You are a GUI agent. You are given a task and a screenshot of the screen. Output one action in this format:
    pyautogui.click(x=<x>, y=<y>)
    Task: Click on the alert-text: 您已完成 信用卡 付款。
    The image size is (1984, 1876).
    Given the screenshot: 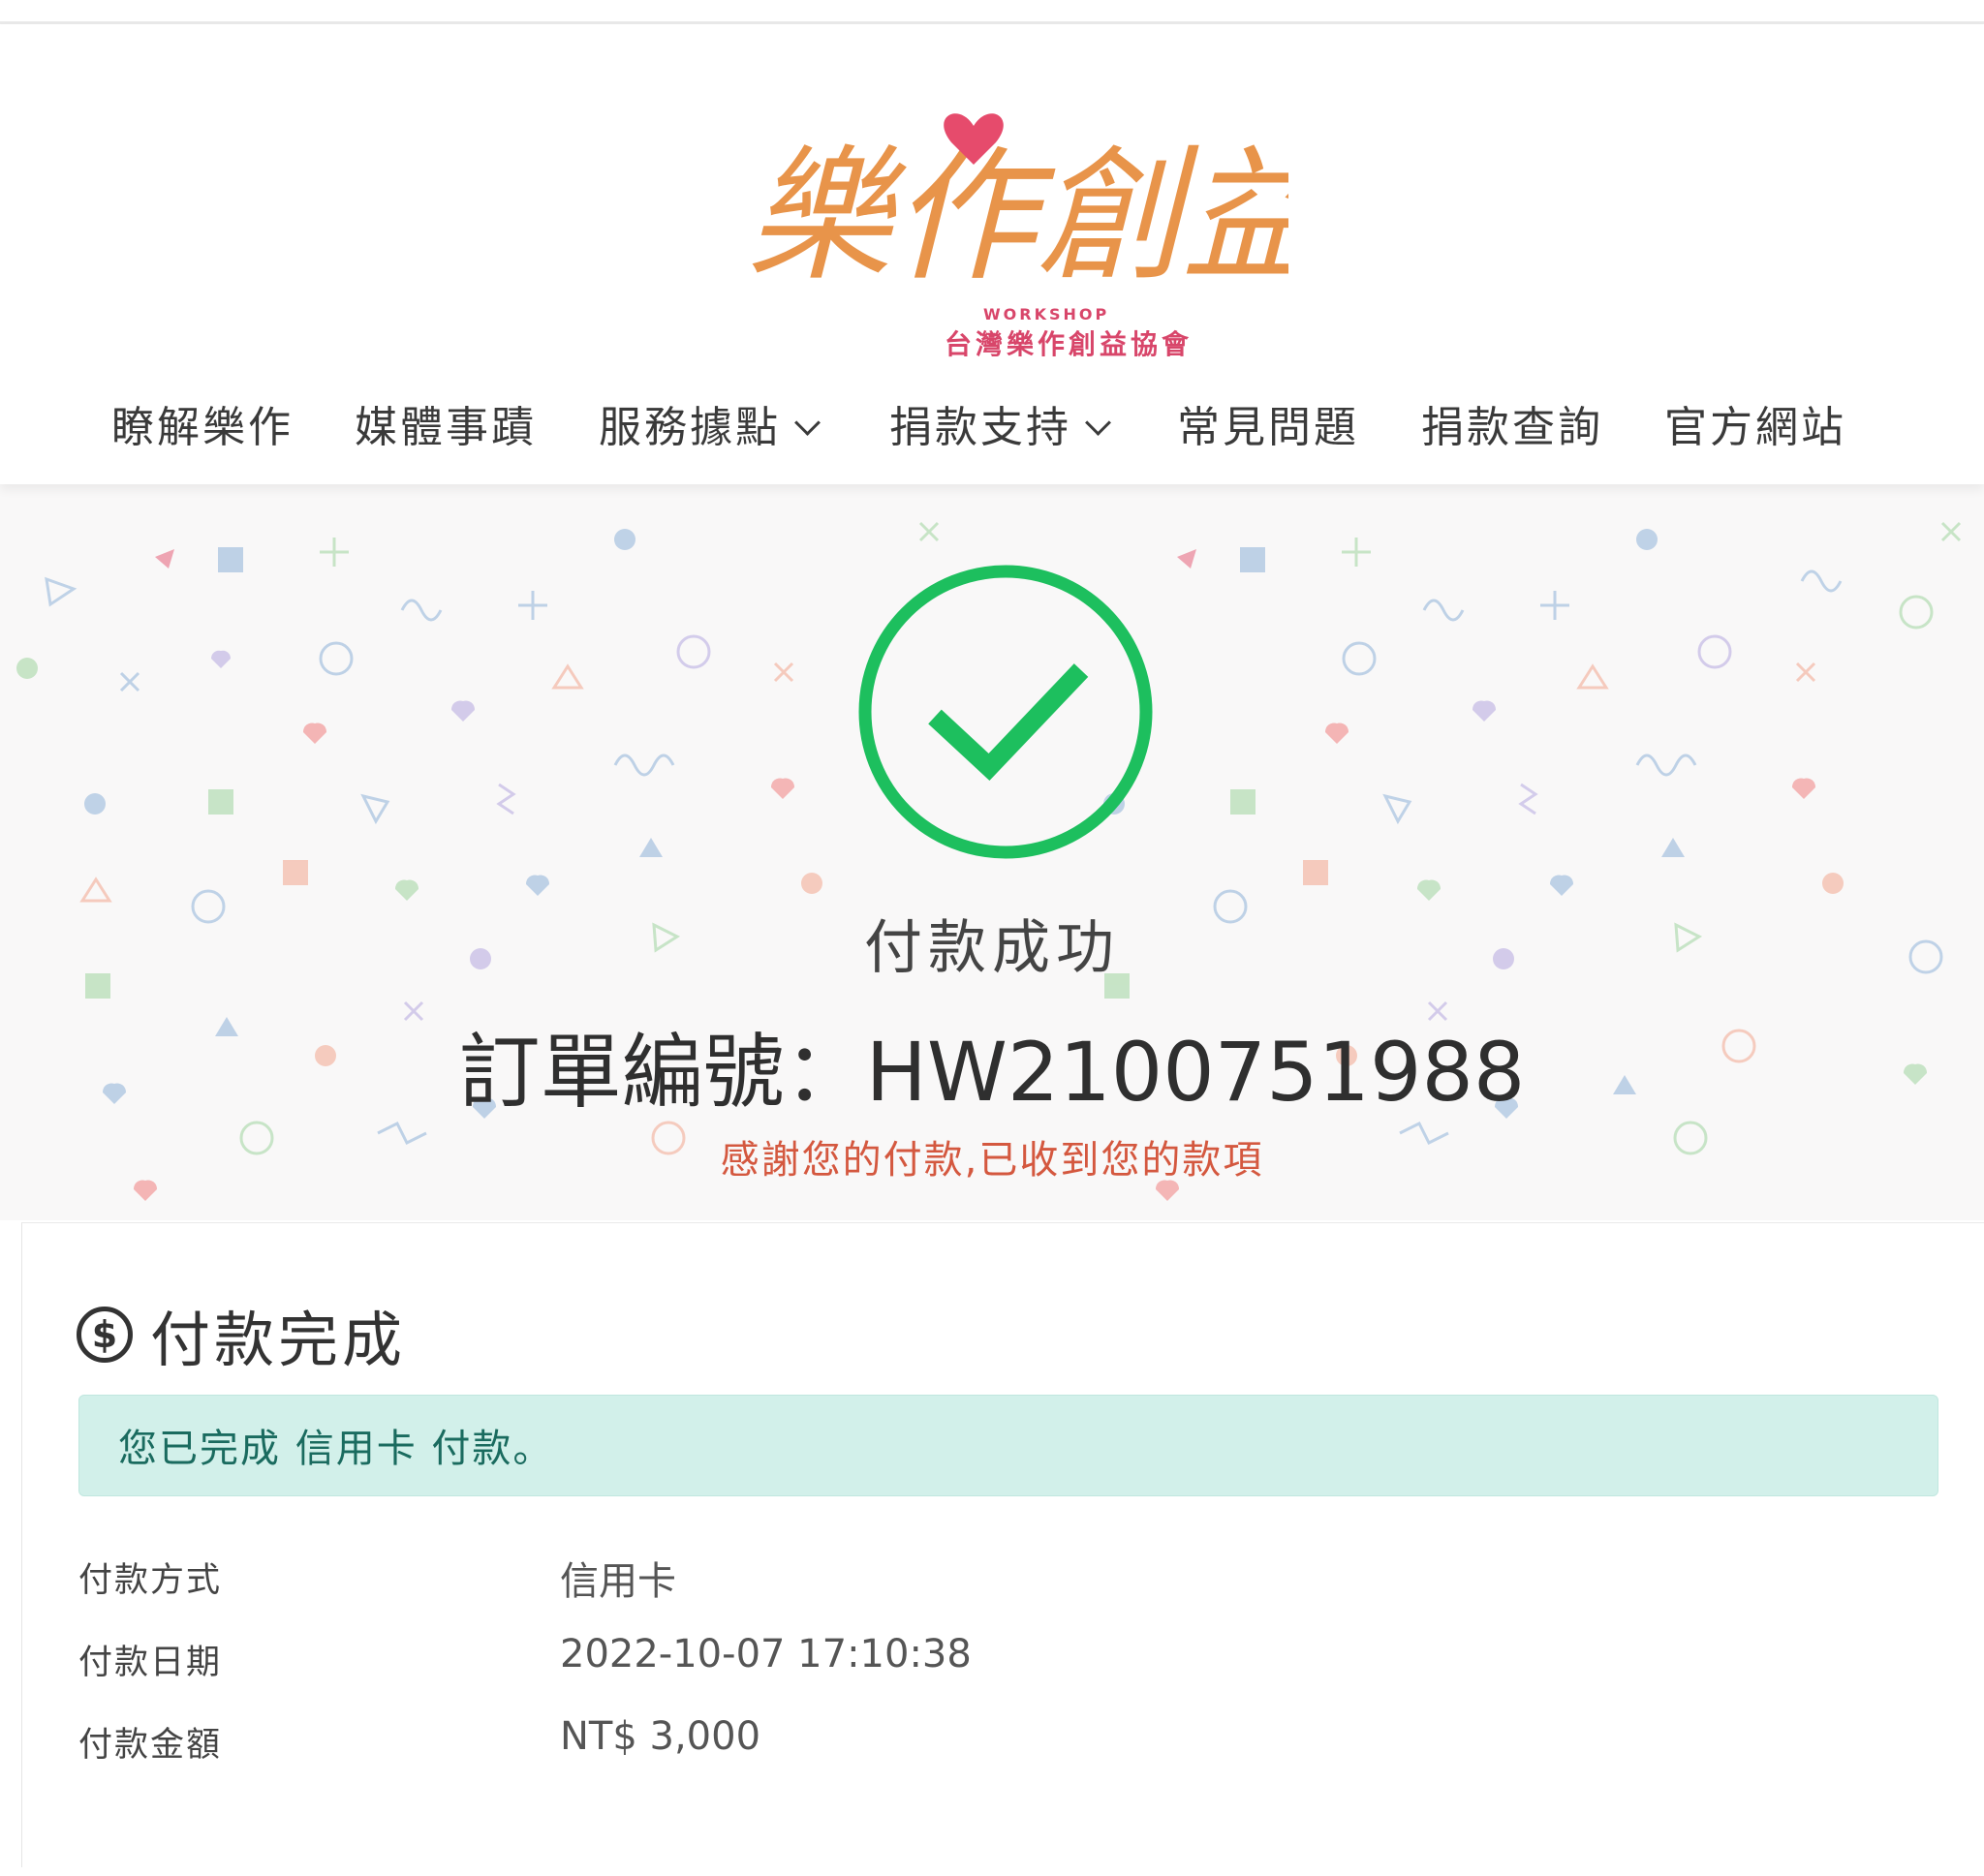 What is the action you would take?
    pyautogui.click(x=336, y=1449)
    